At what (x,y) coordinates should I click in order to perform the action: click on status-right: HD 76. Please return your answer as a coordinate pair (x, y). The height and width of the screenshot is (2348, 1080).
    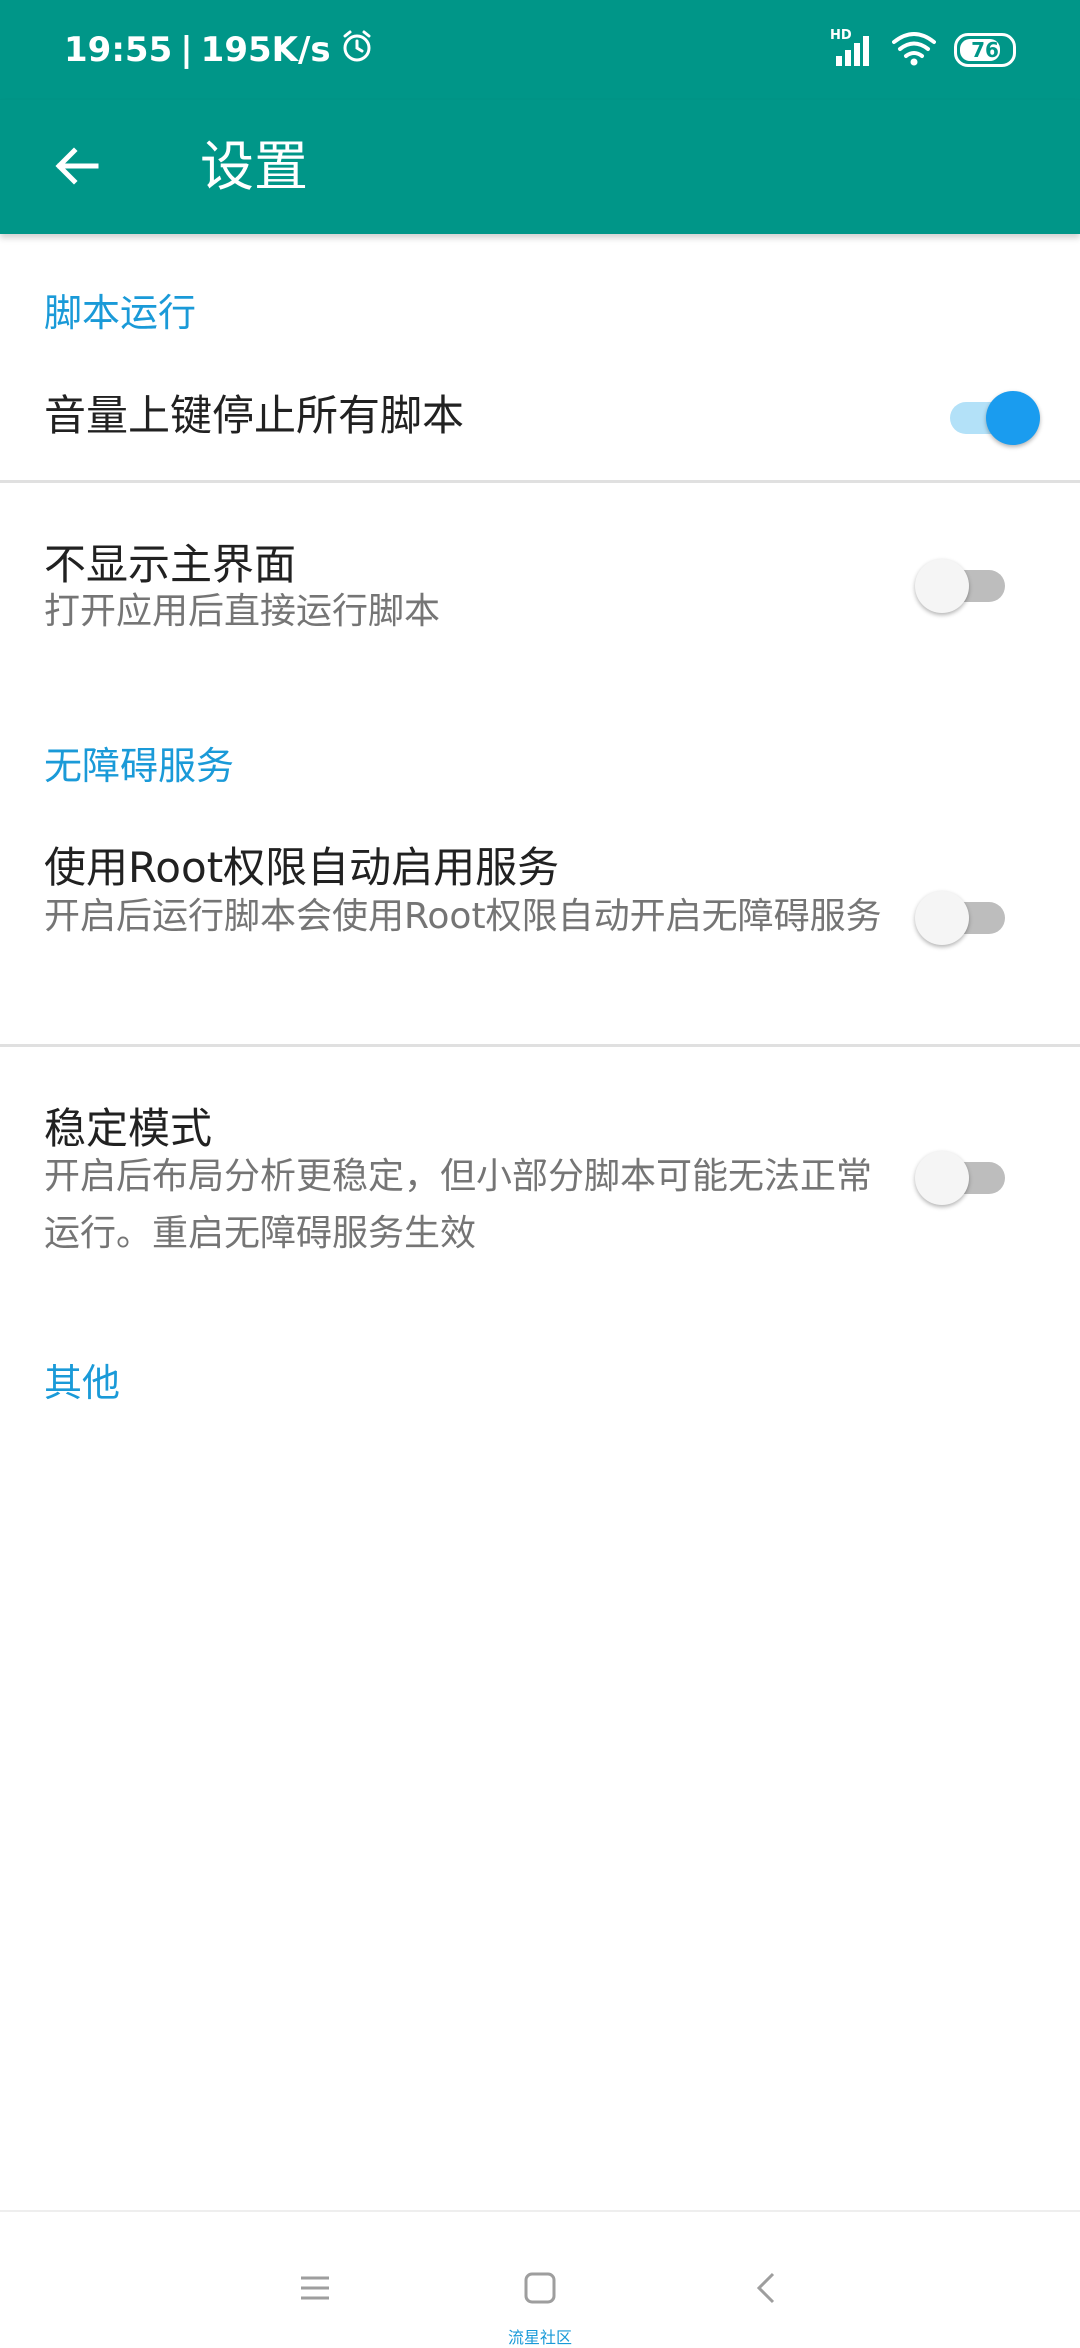
    Looking at the image, I should click on (923, 50).